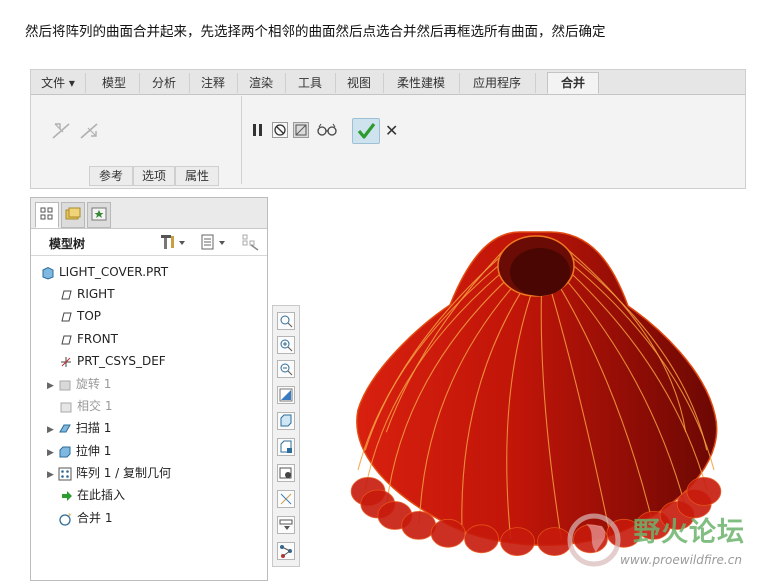 The width and height of the screenshot is (774, 581). Describe the element at coordinates (573, 83) in the screenshot. I see `tab-merge: 合并` at that location.